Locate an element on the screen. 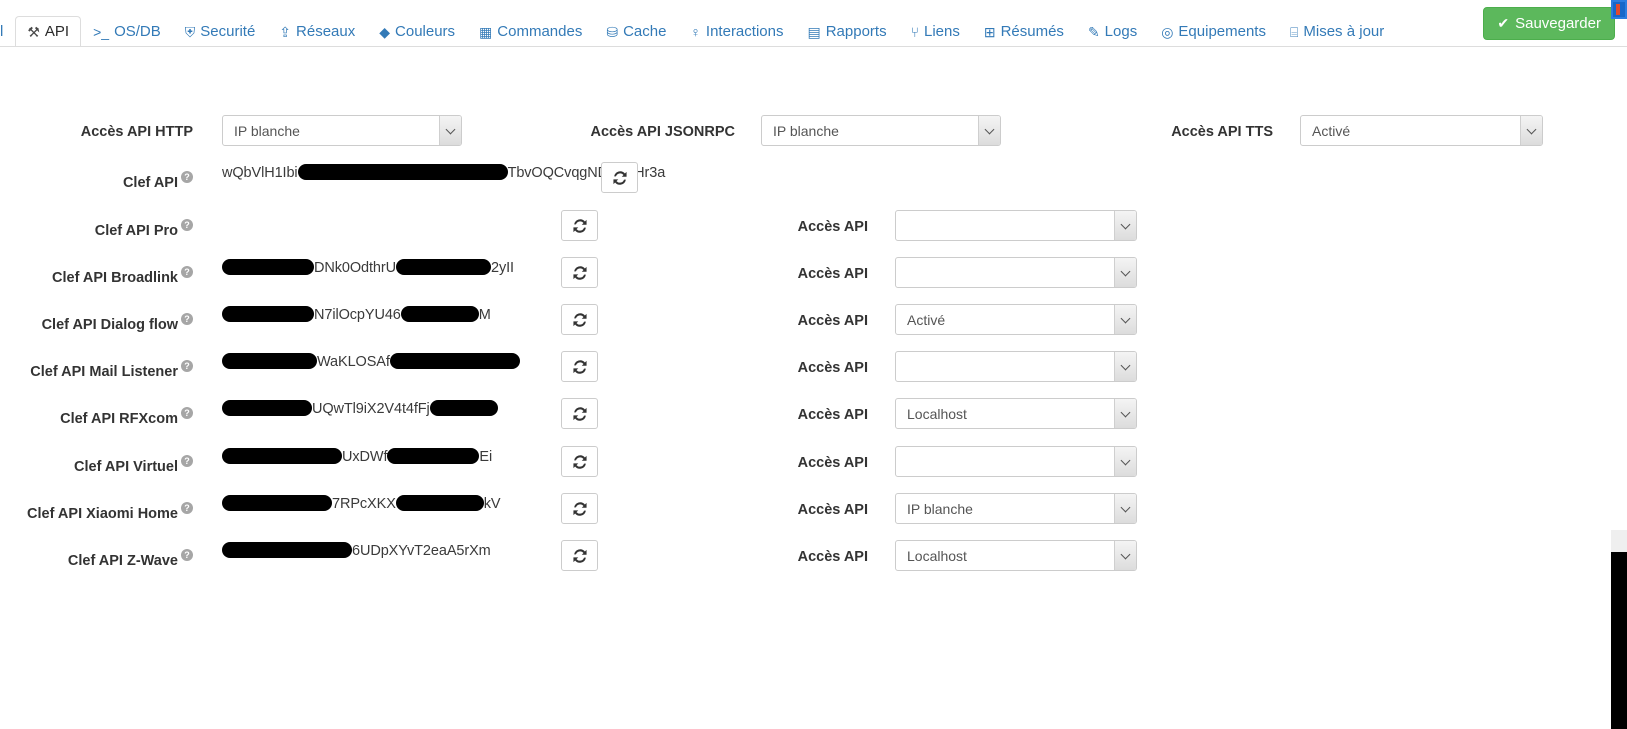 Image resolution: width=1627 pixels, height=729 pixels. tab-label: Rapports is located at coordinates (856, 31).